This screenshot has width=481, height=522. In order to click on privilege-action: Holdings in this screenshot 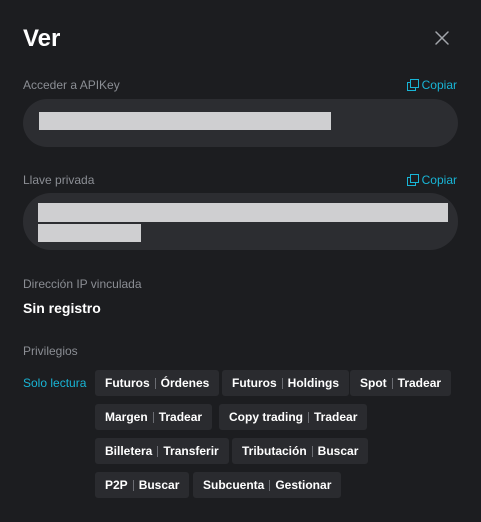, I will do `click(313, 383)`.